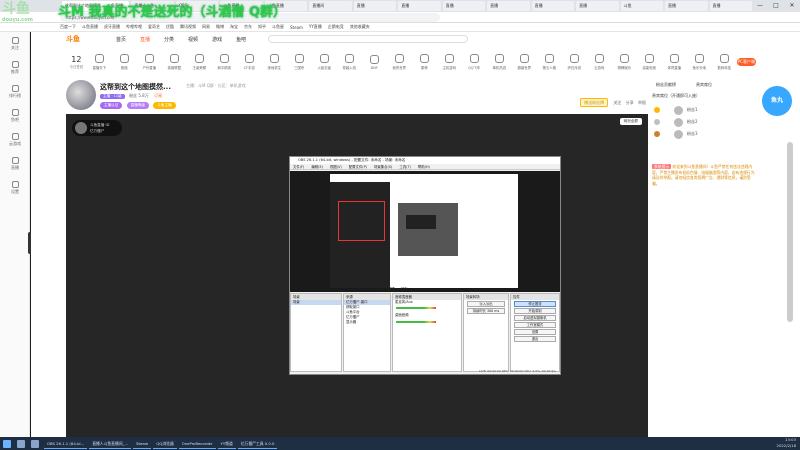 The width and height of the screenshot is (800, 450). What do you see at coordinates (274, 62) in the screenshot?
I see `category-item: 绝地求生` at bounding box center [274, 62].